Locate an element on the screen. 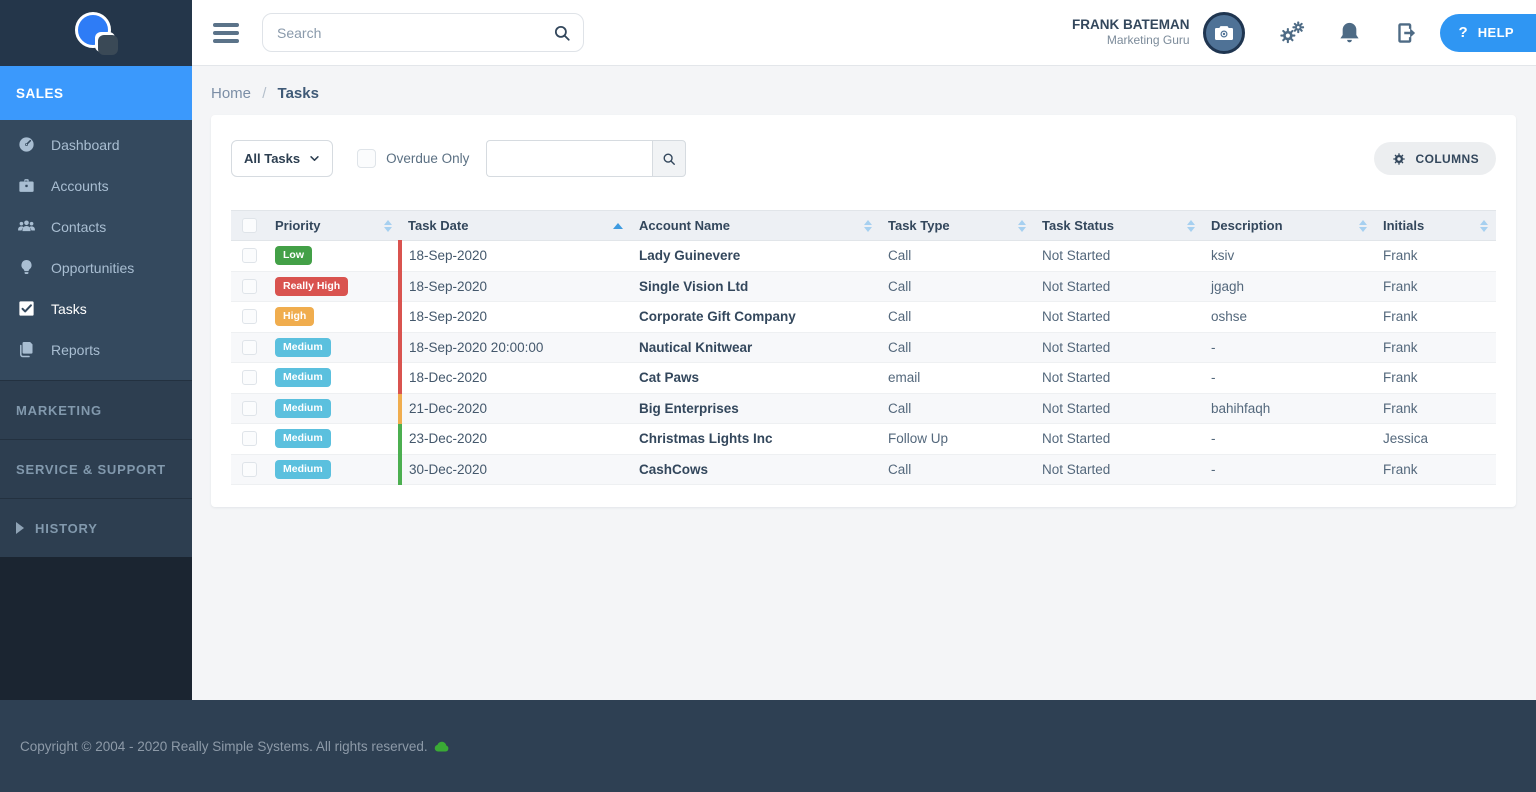 The width and height of the screenshot is (1536, 792). chevron-down-icon is located at coordinates (314, 158).